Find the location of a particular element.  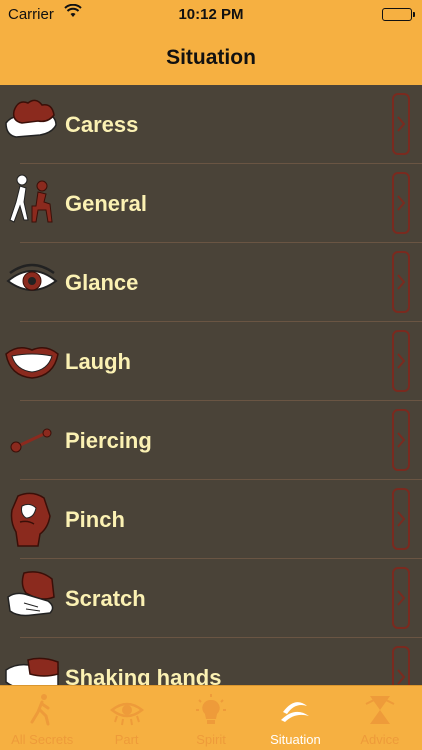

tab-bar: All Secrets Part Spirit Situation Advice is located at coordinates (211, 717).